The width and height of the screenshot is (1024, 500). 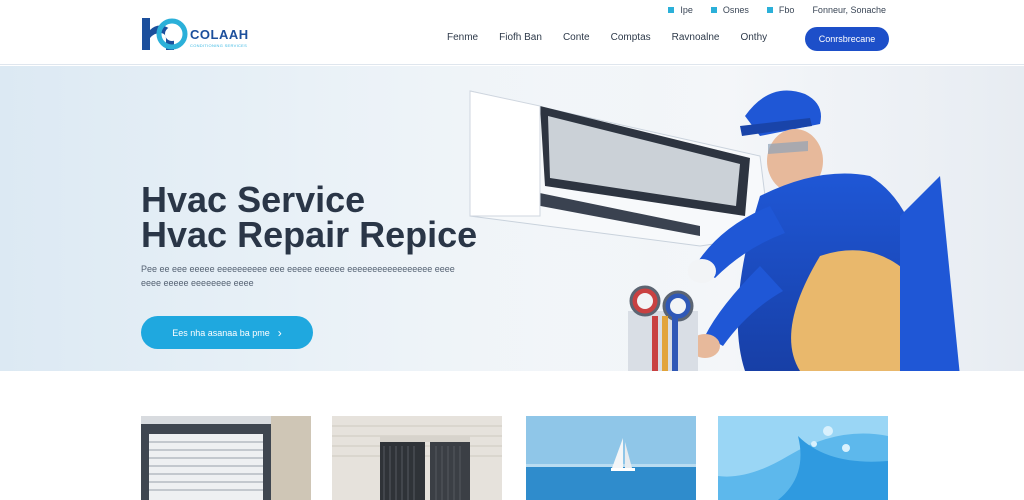 I want to click on header-cta-button: Conrsbrecane, so click(x=847, y=39).